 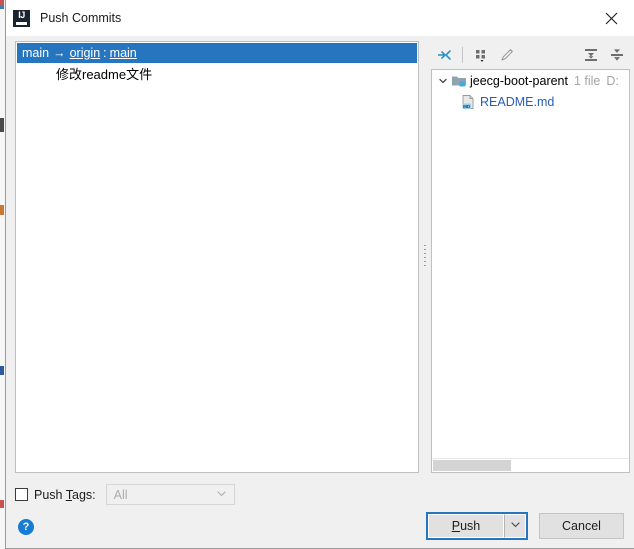 I want to click on markdown-file-icon: MD, so click(x=468, y=102).